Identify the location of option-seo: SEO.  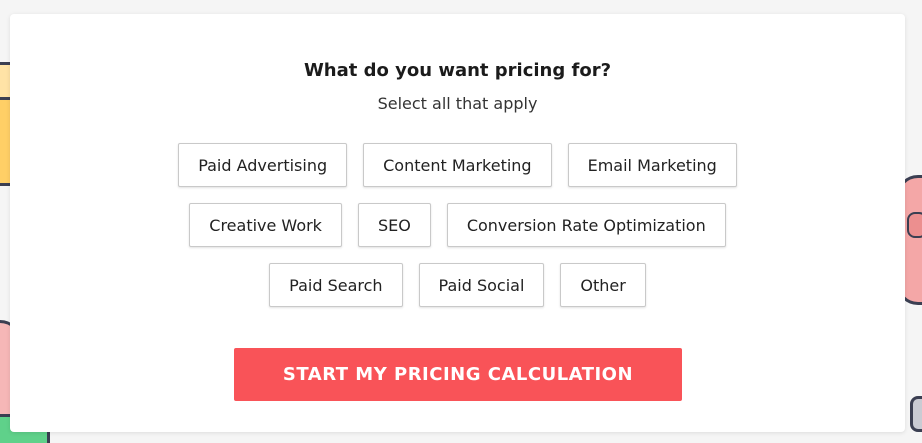
(394, 225).